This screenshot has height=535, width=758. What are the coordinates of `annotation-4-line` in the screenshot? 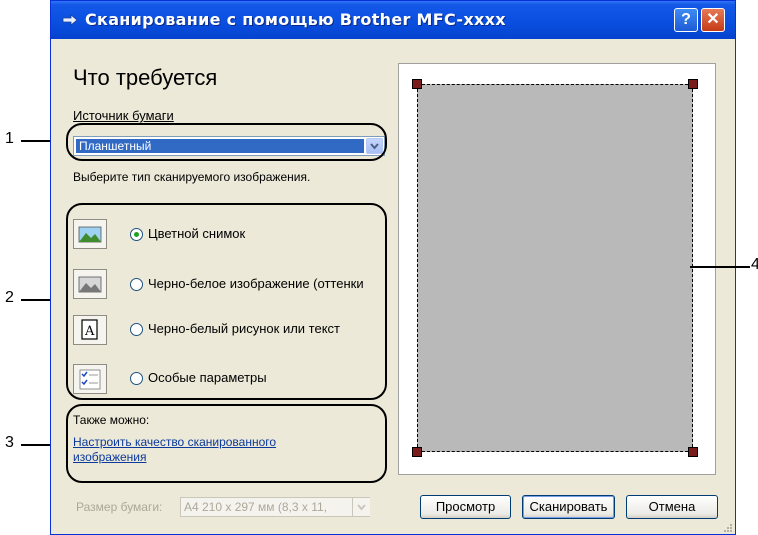 It's located at (720, 267).